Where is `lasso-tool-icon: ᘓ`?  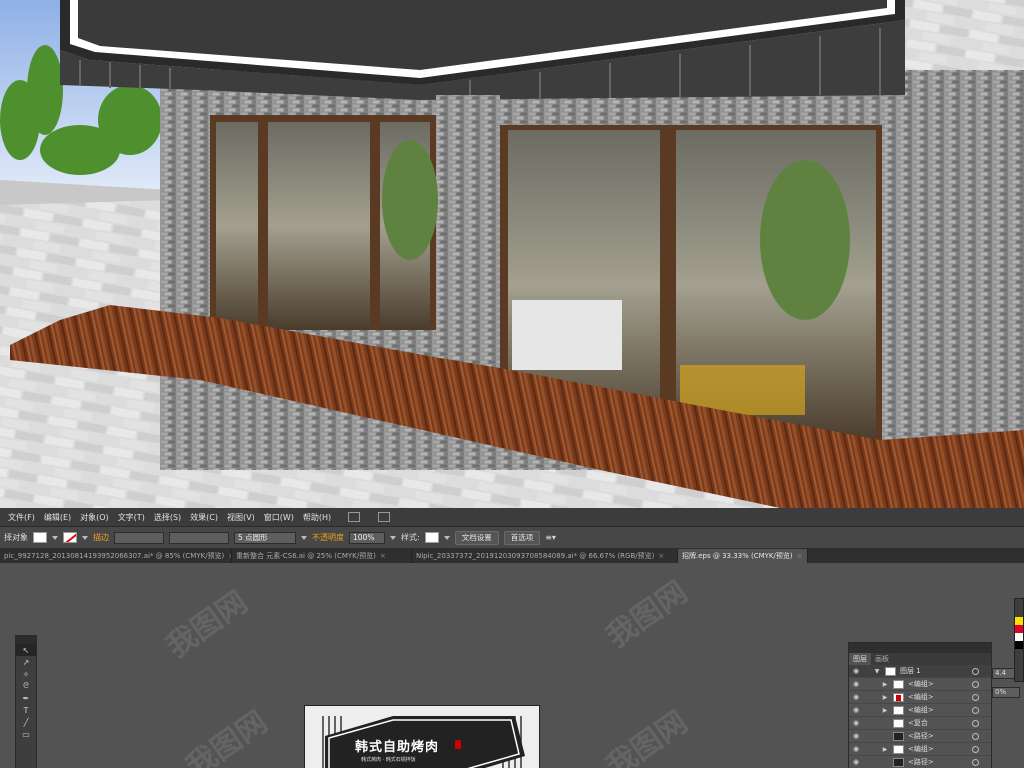 lasso-tool-icon: ᘓ is located at coordinates (26, 686).